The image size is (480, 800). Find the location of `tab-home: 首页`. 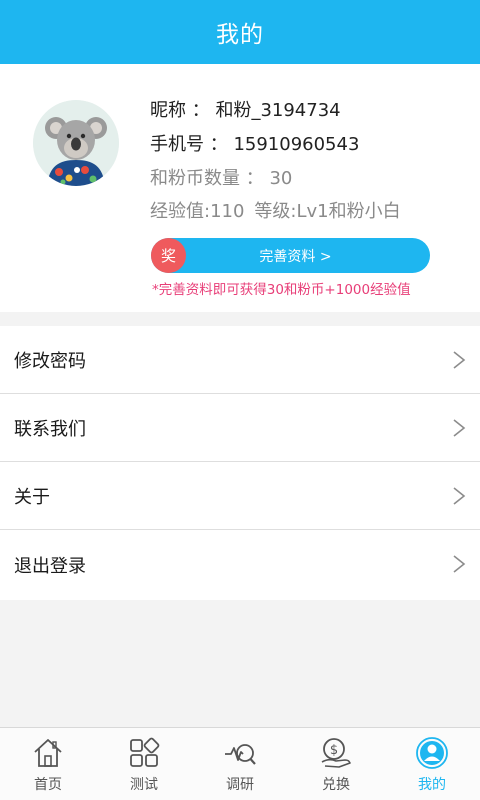

tab-home: 首页 is located at coordinates (48, 764).